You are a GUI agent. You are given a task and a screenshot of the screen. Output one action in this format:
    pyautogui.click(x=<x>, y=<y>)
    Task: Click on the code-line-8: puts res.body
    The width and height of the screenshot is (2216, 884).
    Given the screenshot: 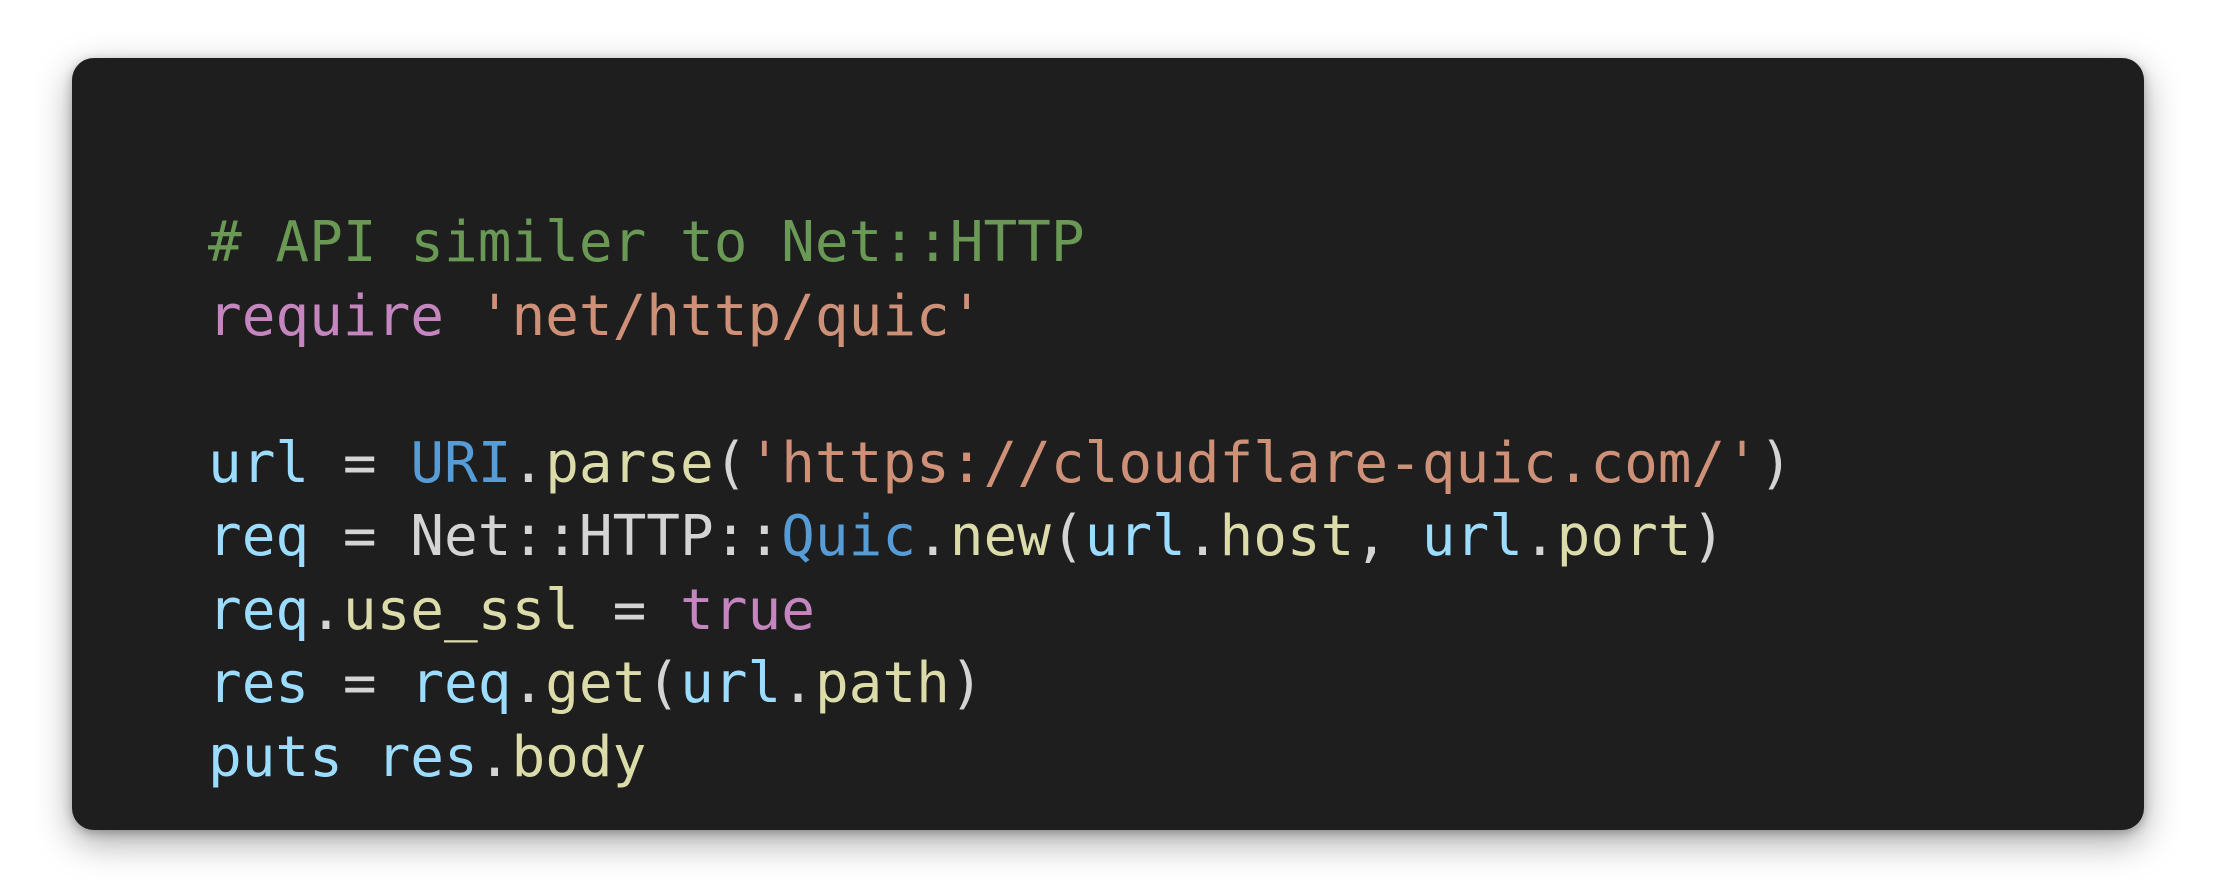 What is the action you would take?
    pyautogui.click(x=1000, y=758)
    